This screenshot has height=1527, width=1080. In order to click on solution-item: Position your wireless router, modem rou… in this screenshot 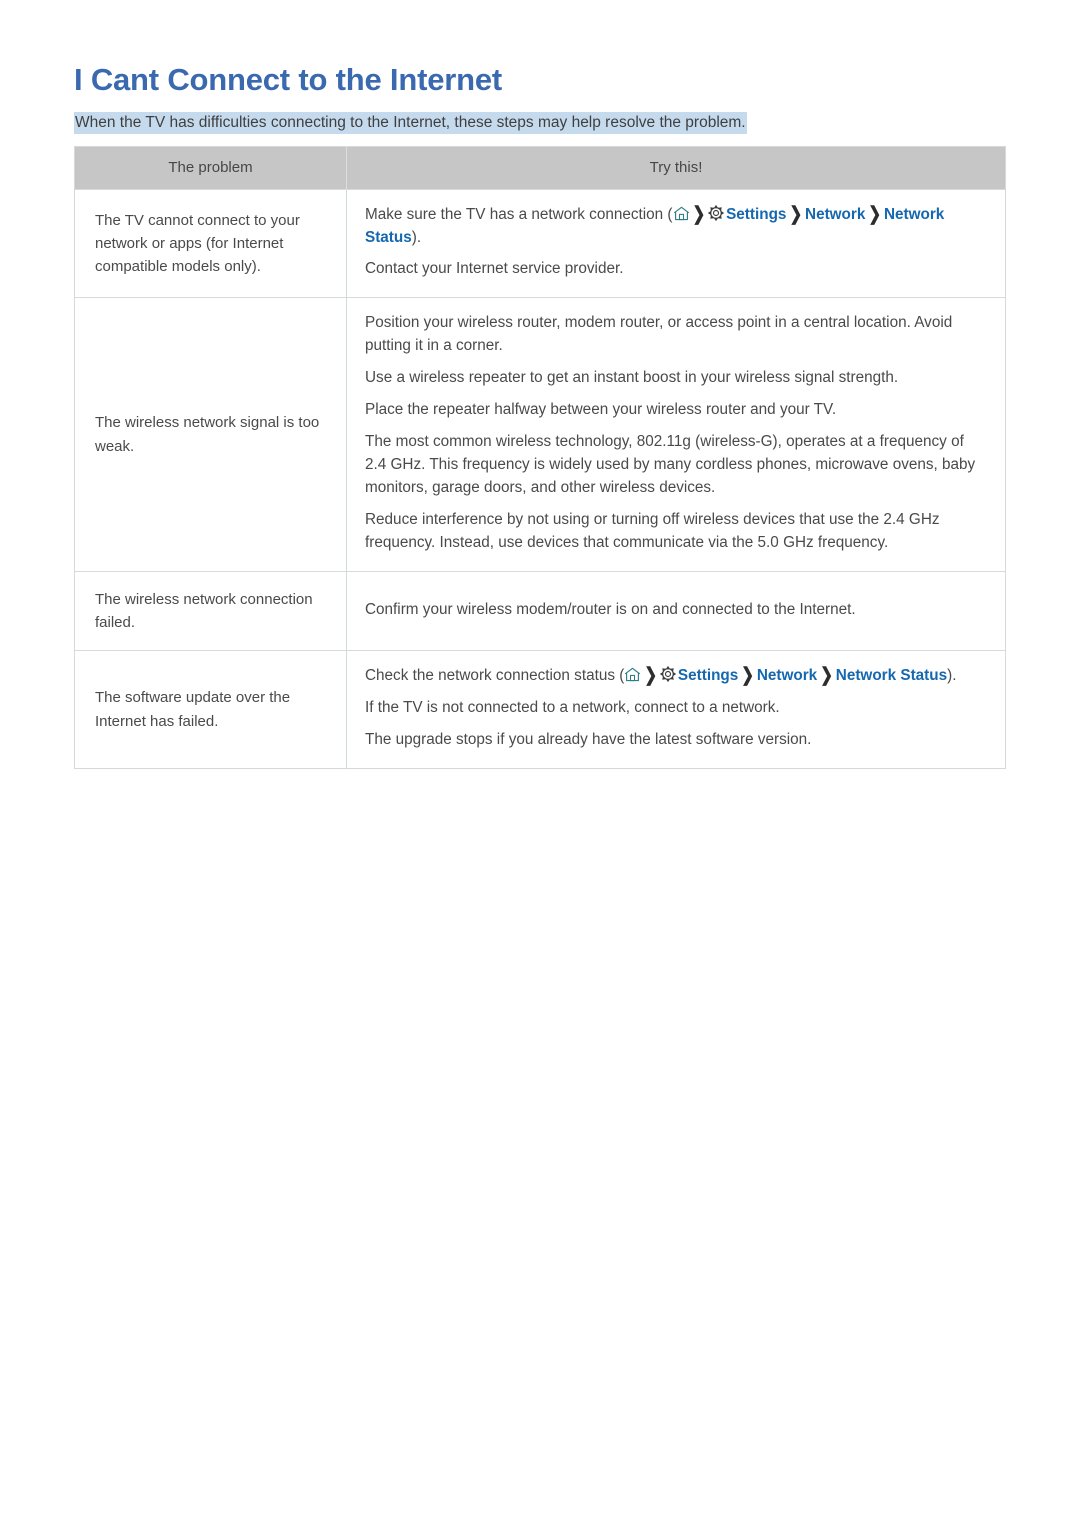, I will do `click(659, 334)`.